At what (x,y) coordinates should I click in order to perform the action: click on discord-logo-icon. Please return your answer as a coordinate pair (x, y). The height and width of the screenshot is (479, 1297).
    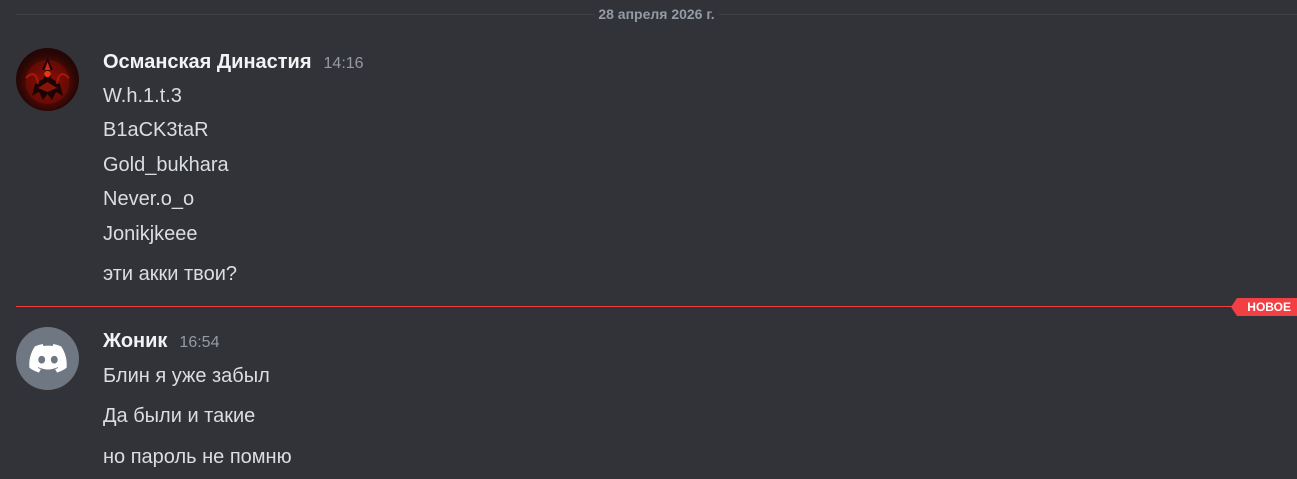
    Looking at the image, I should click on (47, 358).